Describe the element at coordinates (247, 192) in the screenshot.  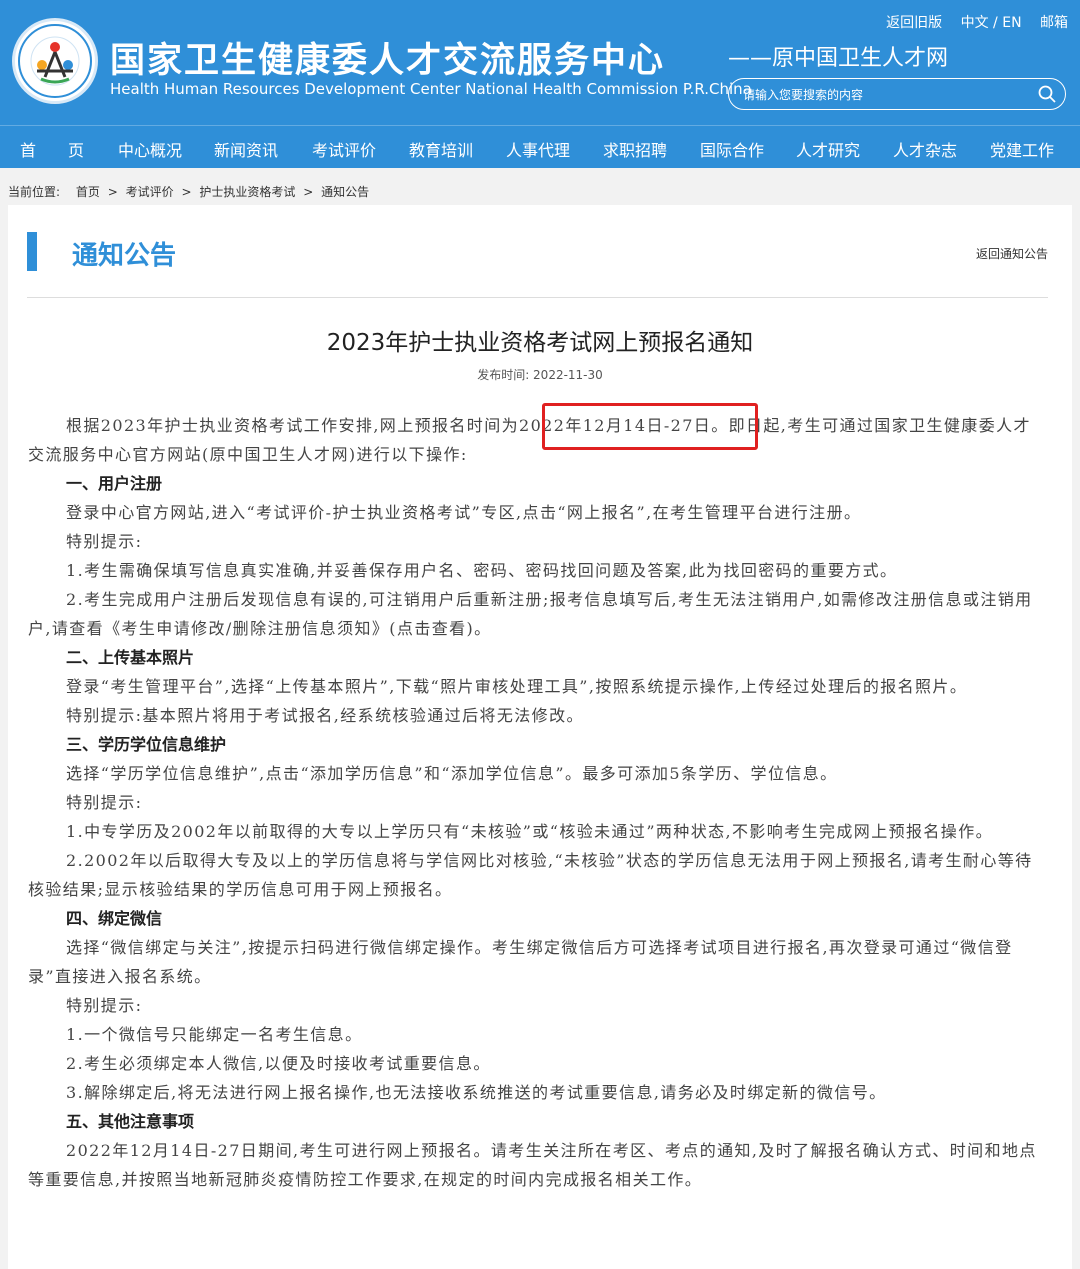
I see `breadcrumb-item-nurse-exam: 护士执业资格考试` at that location.